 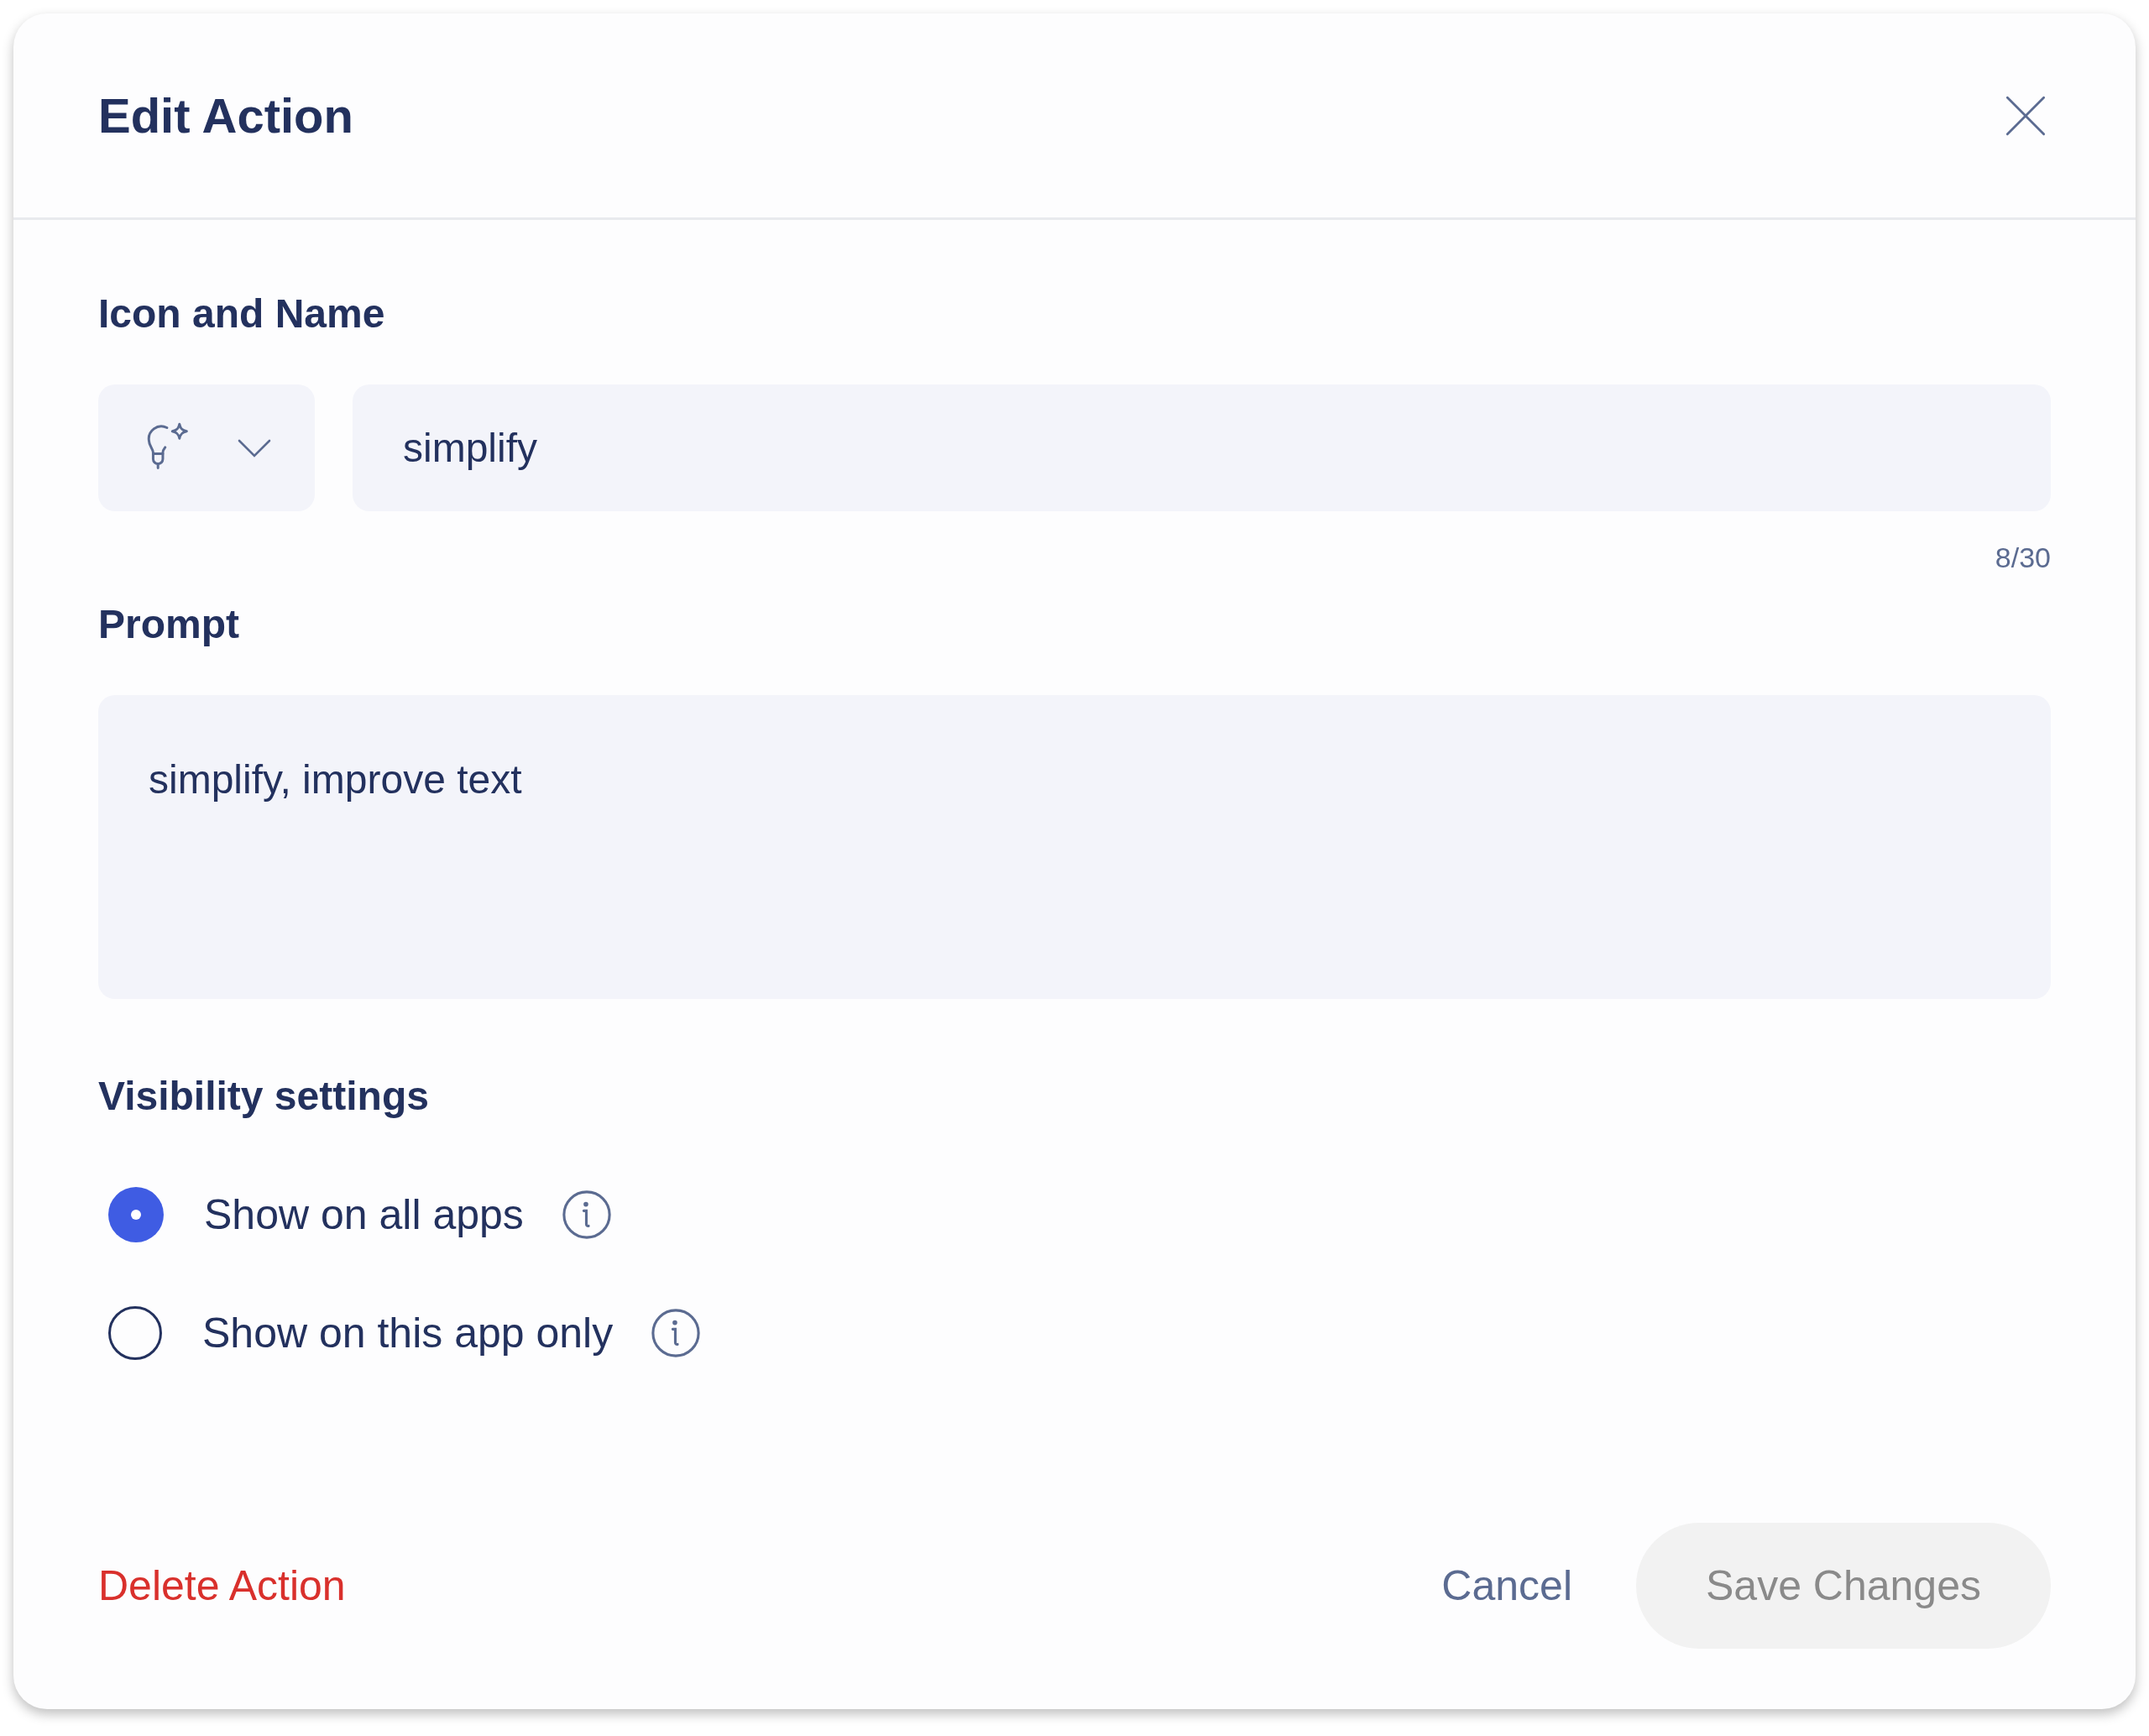 What do you see at coordinates (1202, 447) in the screenshot?
I see `name-input-field: simplify` at bounding box center [1202, 447].